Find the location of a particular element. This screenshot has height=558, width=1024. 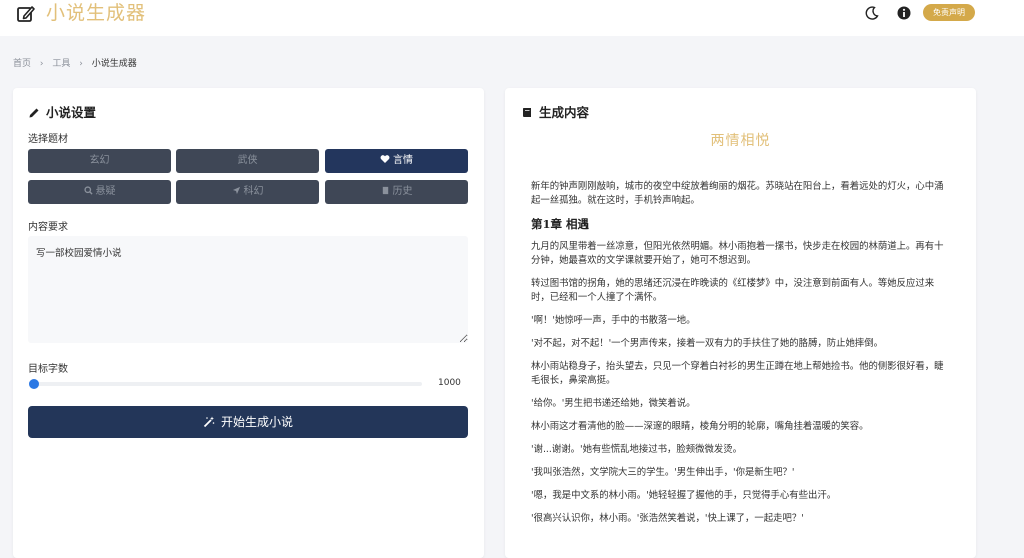

heart-icon is located at coordinates (385, 159).